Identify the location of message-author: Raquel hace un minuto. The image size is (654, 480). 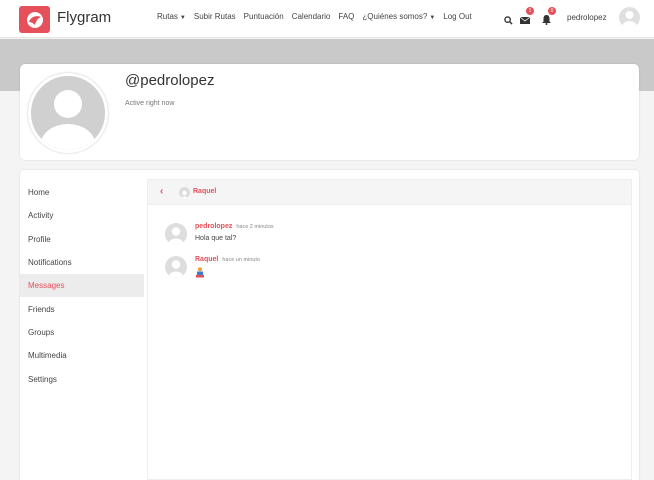
(227, 259).